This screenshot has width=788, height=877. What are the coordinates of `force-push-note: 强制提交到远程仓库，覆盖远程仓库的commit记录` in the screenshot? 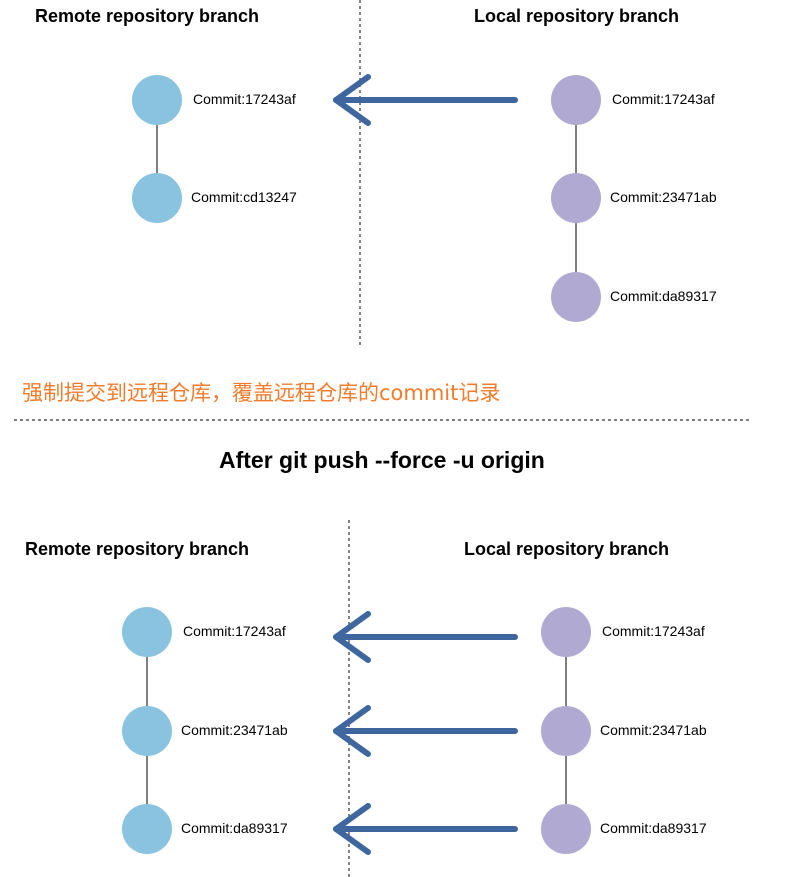 It's located at (261, 393).